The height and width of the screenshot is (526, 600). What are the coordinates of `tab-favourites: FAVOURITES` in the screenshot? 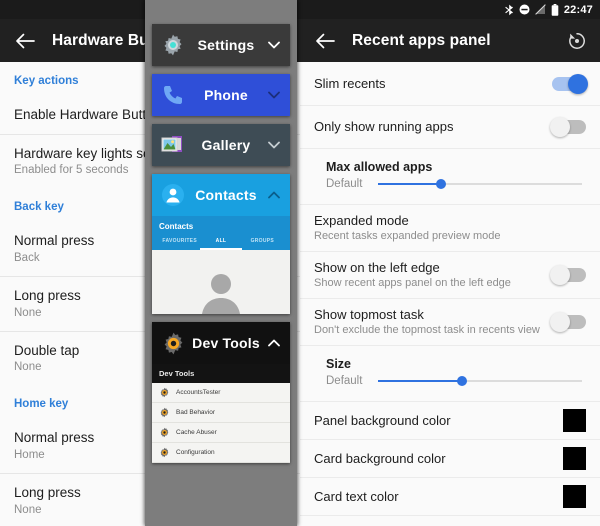 It's located at (179, 244).